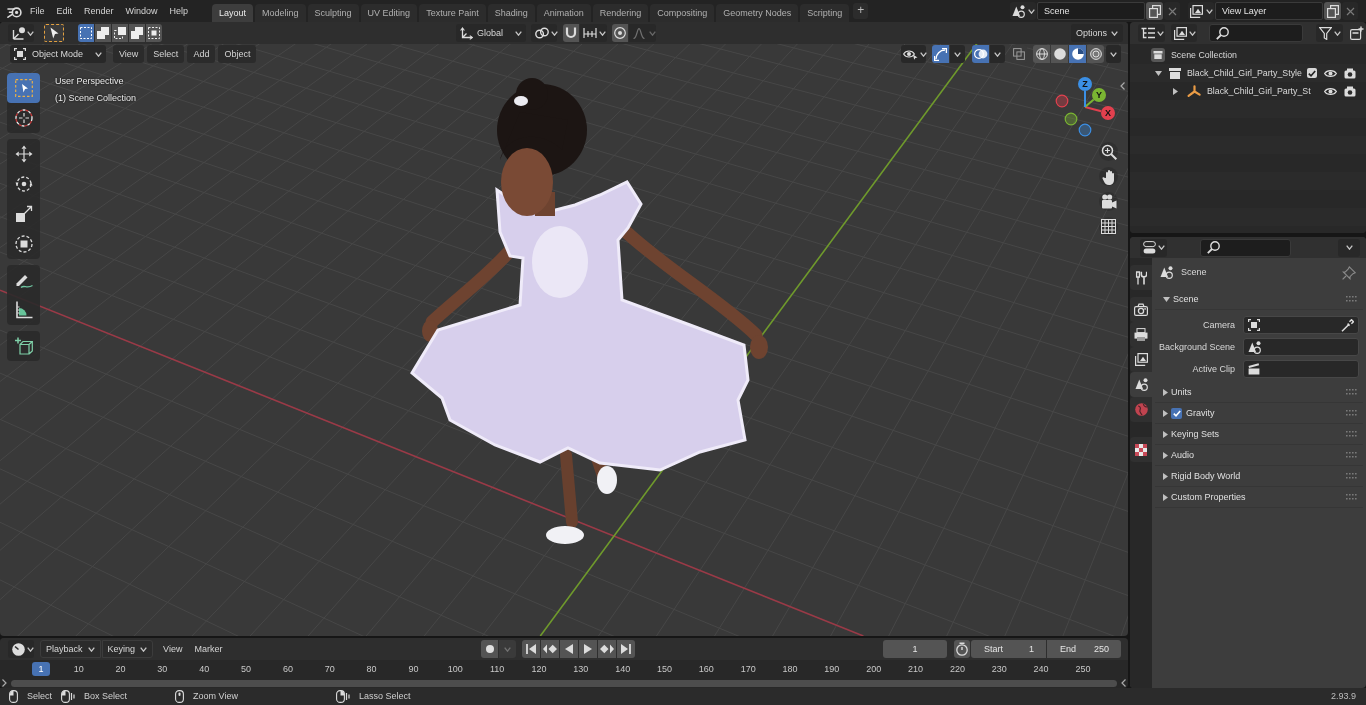 This screenshot has width=1366, height=705. What do you see at coordinates (333, 13) in the screenshot?
I see `workspace-tab: Sculpting` at bounding box center [333, 13].